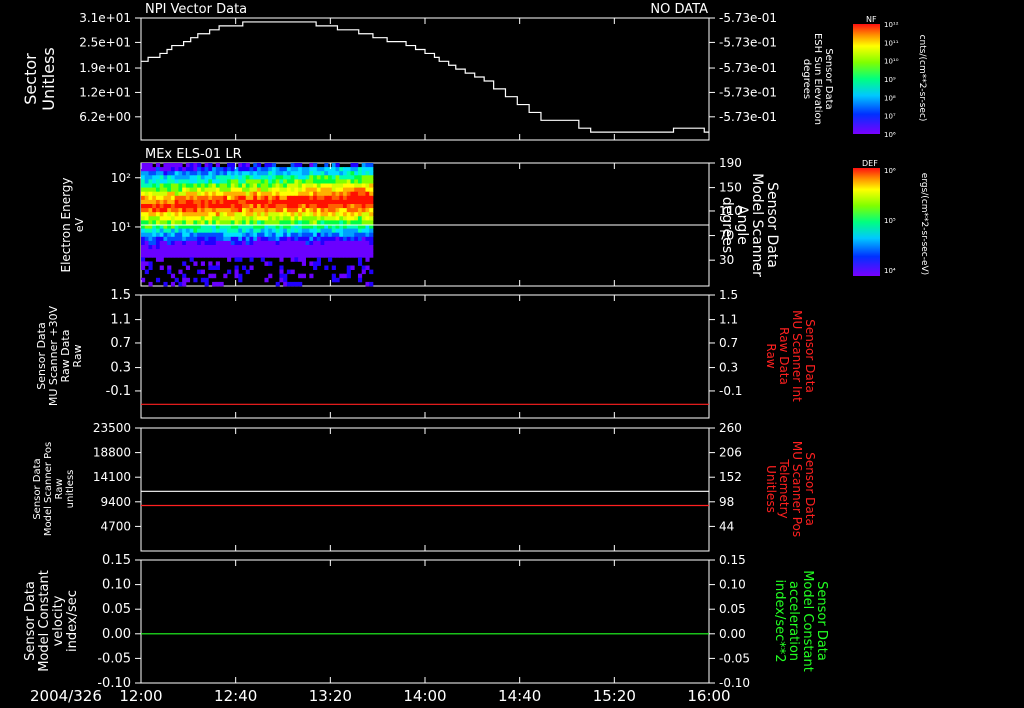 Image resolution: width=1024 pixels, height=708 pixels. Describe the element at coordinates (116, 634) in the screenshot. I see `ytick-left-label: 0.00` at that location.